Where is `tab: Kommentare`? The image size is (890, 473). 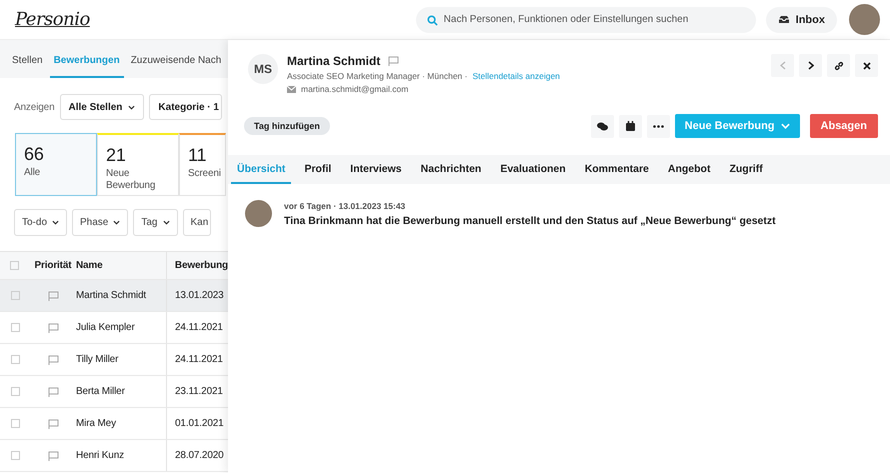 tab: Kommentare is located at coordinates (616, 169).